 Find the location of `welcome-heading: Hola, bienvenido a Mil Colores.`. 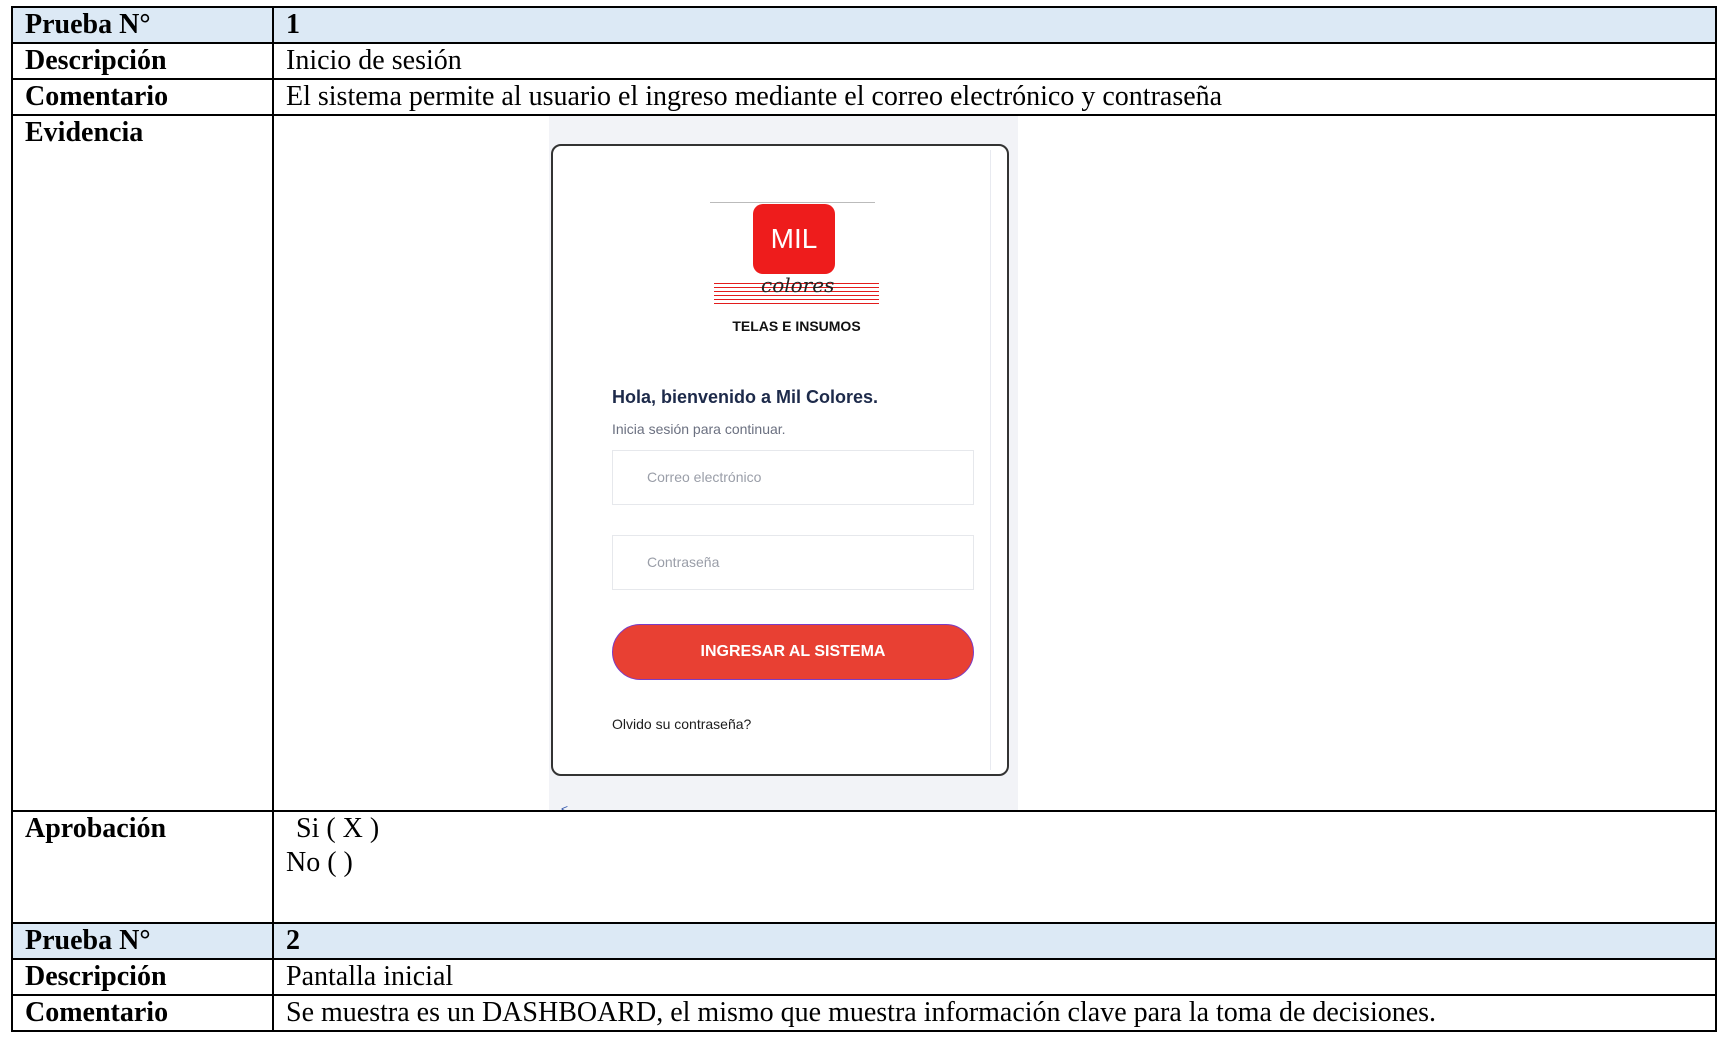

welcome-heading: Hola, bienvenido a Mil Colores. is located at coordinates (745, 397).